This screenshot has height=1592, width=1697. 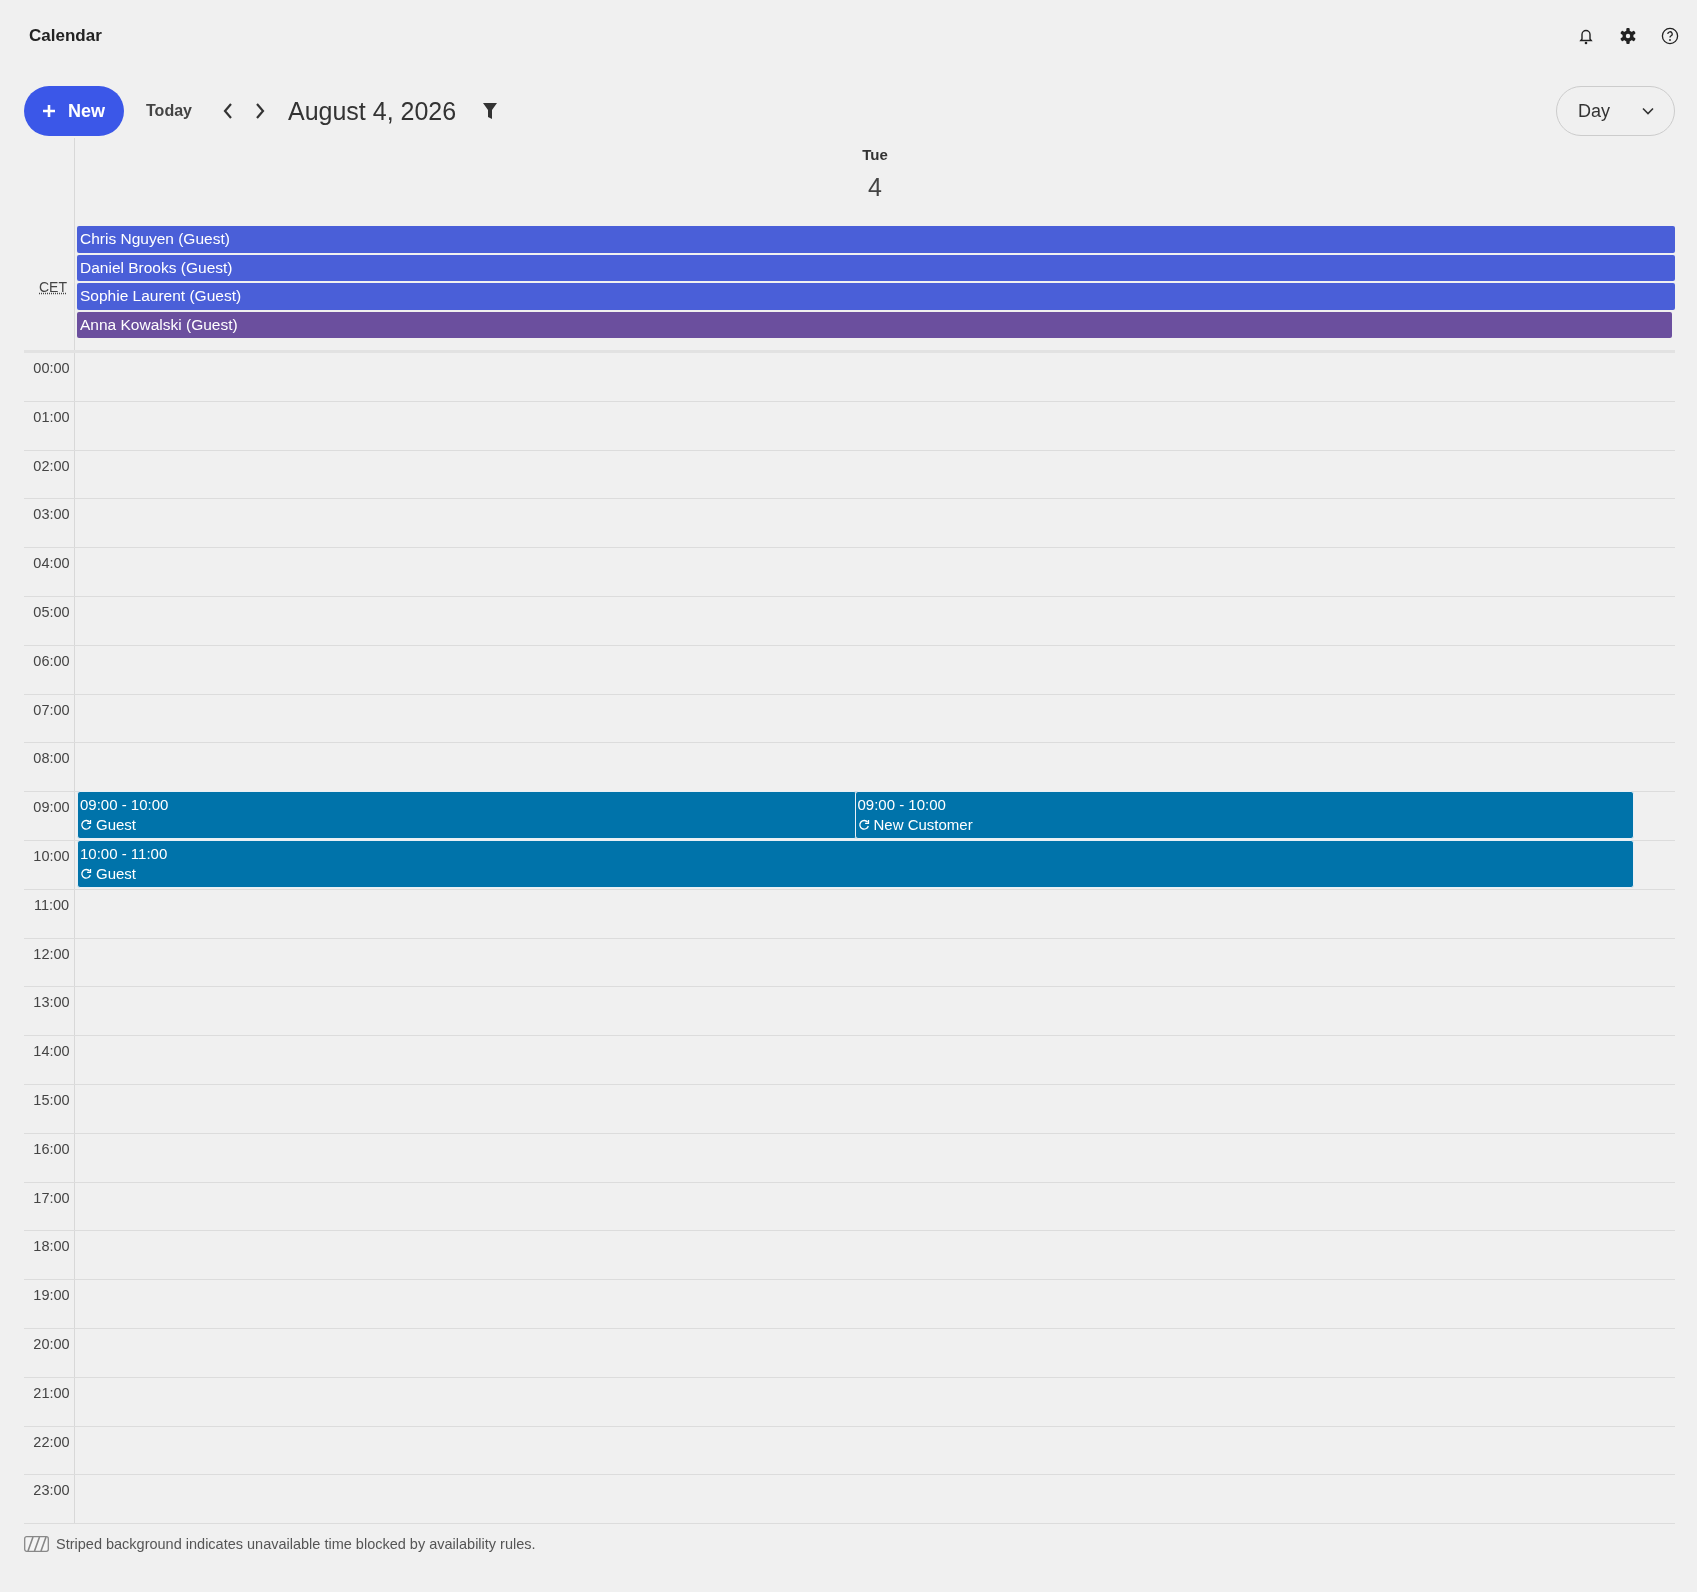 I want to click on day-number: 4, so click(x=875, y=187).